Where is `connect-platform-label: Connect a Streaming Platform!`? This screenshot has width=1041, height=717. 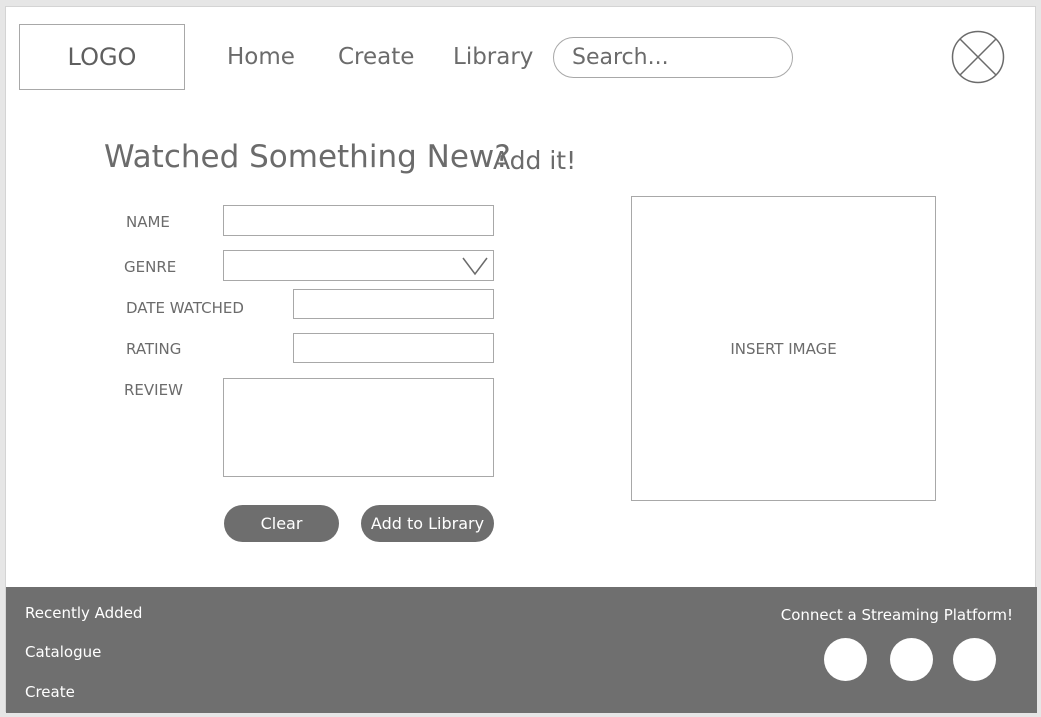
connect-platform-label: Connect a Streaming Platform! is located at coordinates (896, 615).